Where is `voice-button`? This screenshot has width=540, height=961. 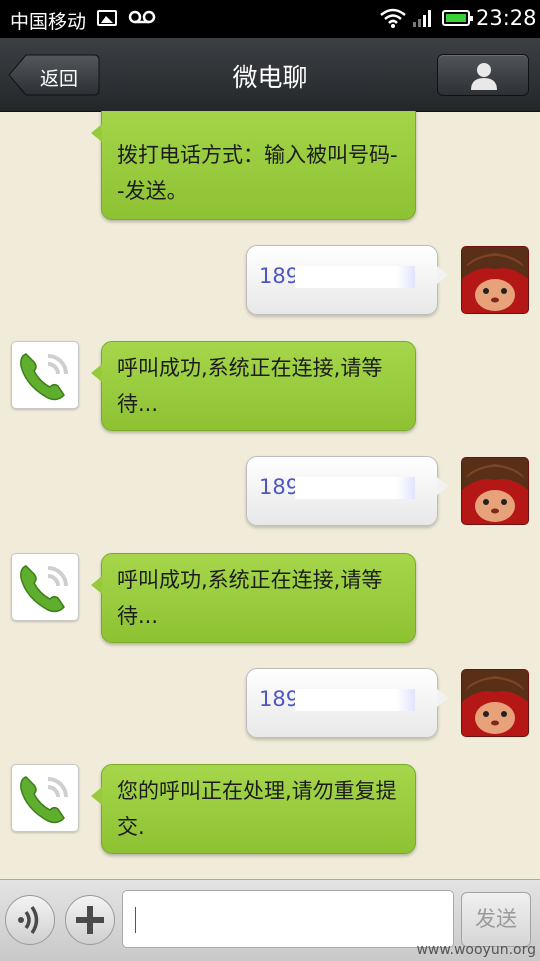
voice-button is located at coordinates (30, 920).